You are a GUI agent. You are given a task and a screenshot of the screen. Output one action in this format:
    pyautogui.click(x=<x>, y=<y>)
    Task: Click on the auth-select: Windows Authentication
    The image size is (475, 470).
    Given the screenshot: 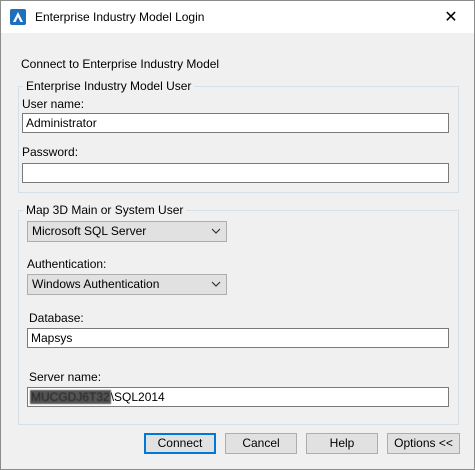 What is the action you would take?
    pyautogui.click(x=127, y=284)
    